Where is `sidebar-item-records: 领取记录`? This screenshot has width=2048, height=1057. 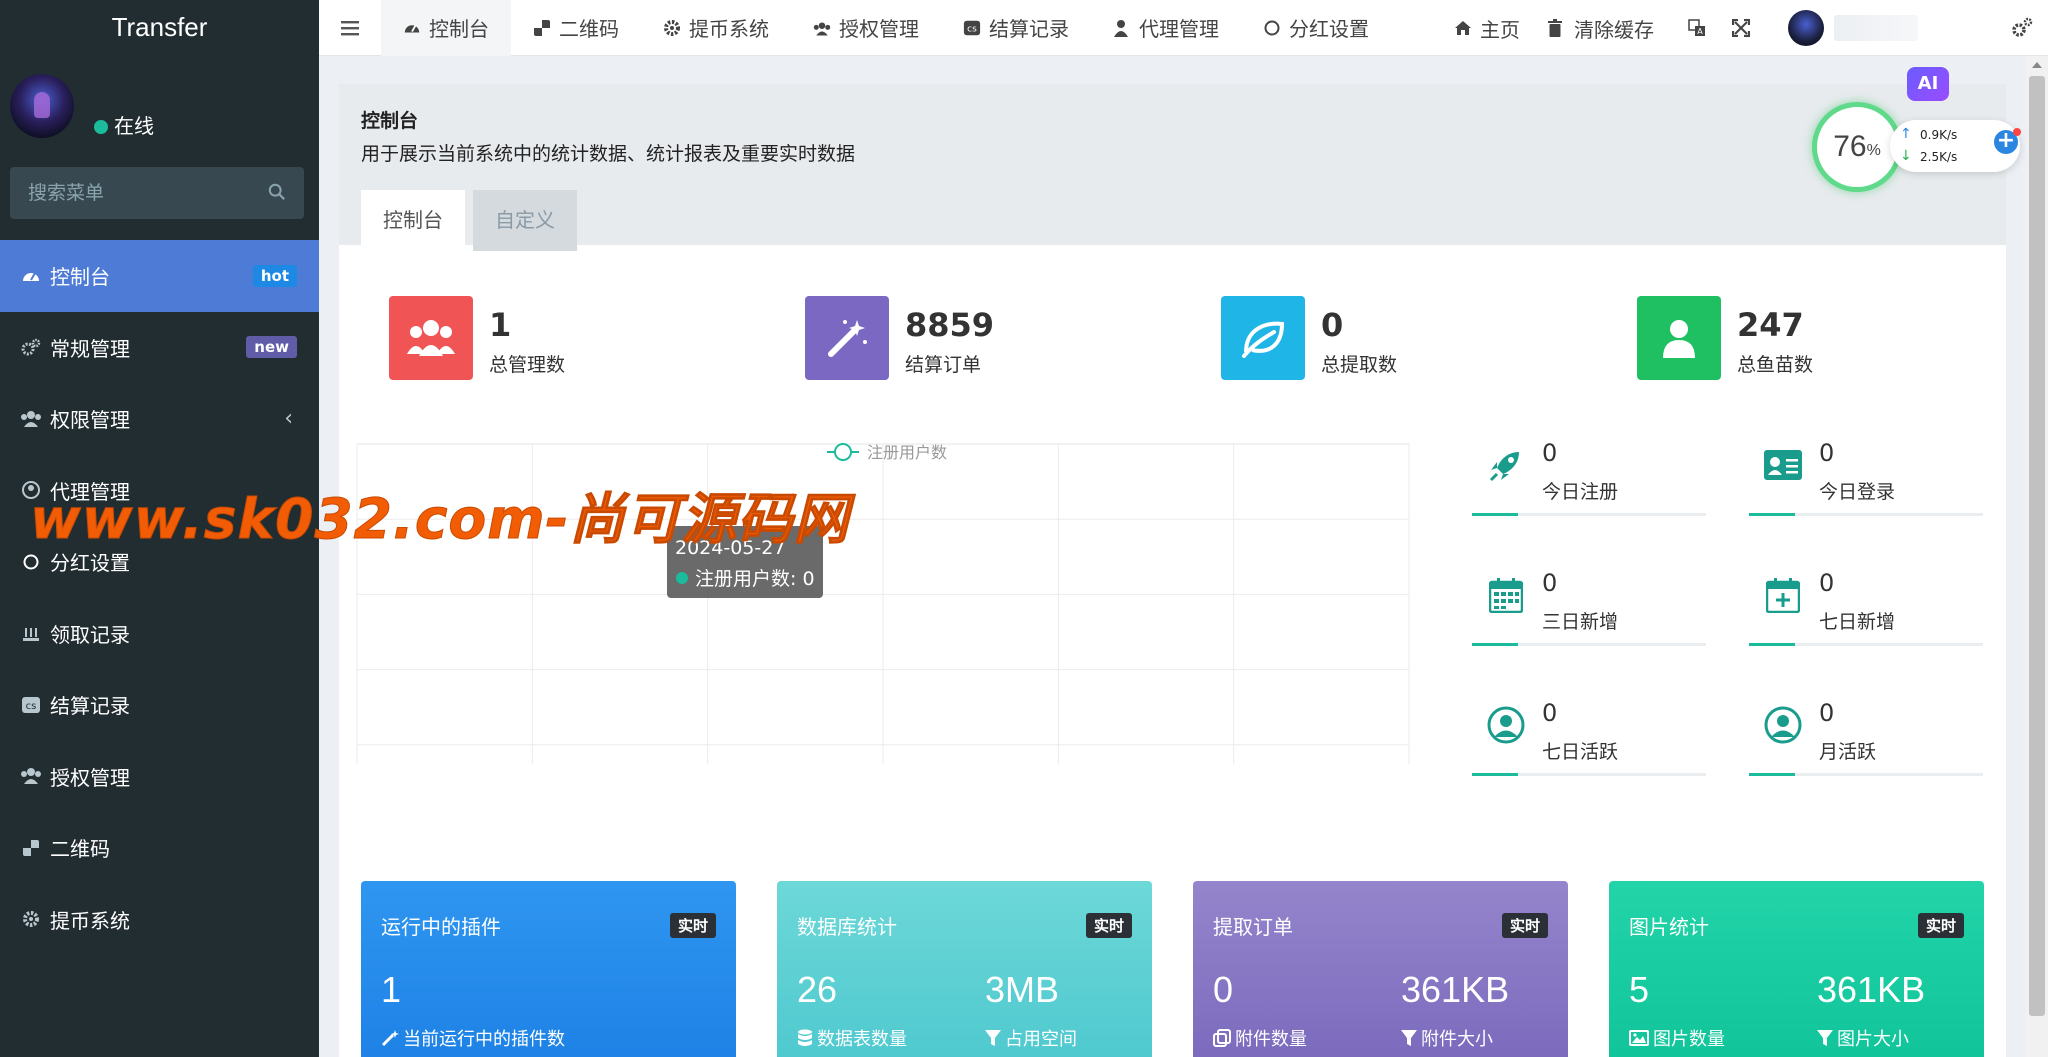
sidebar-item-records: 领取记录 is located at coordinates (159, 634).